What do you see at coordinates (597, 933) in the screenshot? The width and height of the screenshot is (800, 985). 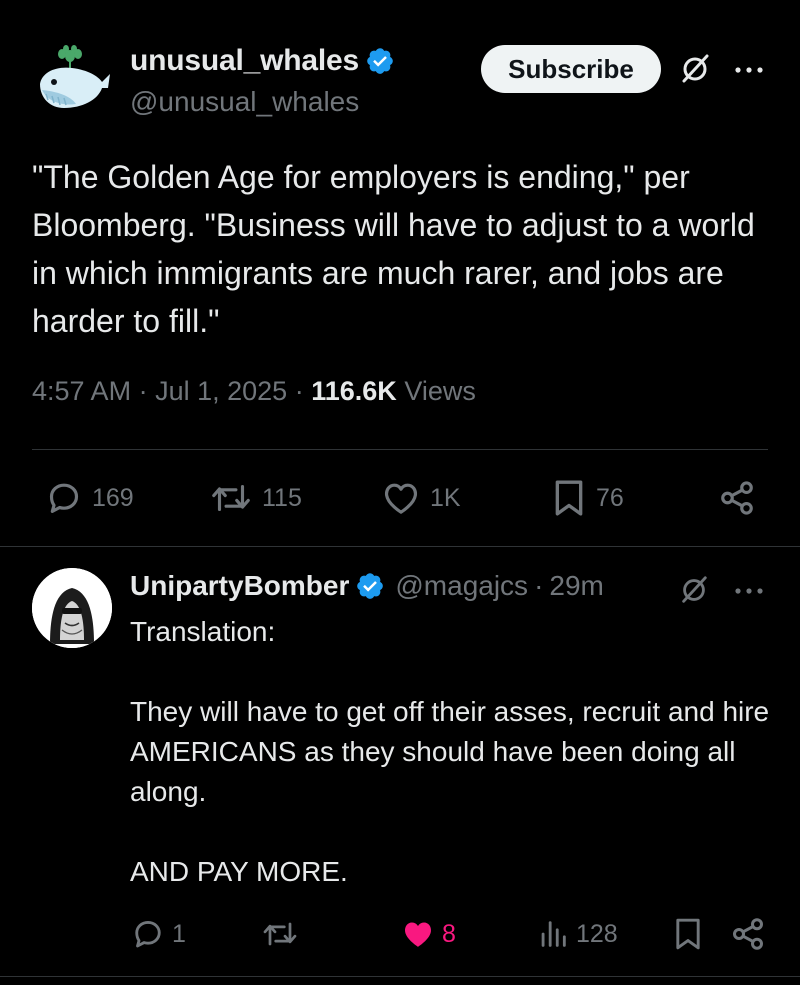 I see `views-count: 128` at bounding box center [597, 933].